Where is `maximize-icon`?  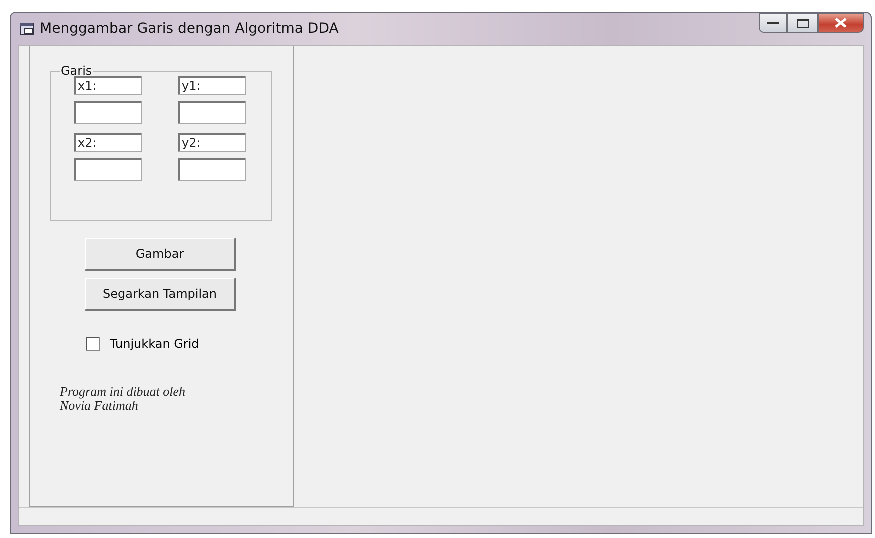 maximize-icon is located at coordinates (802, 23).